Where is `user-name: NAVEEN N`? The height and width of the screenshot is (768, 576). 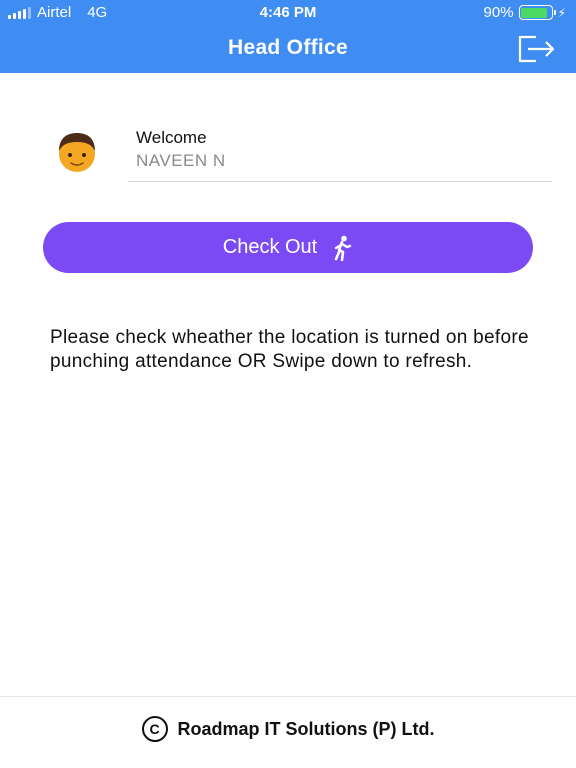
user-name: NAVEEN N is located at coordinates (181, 160).